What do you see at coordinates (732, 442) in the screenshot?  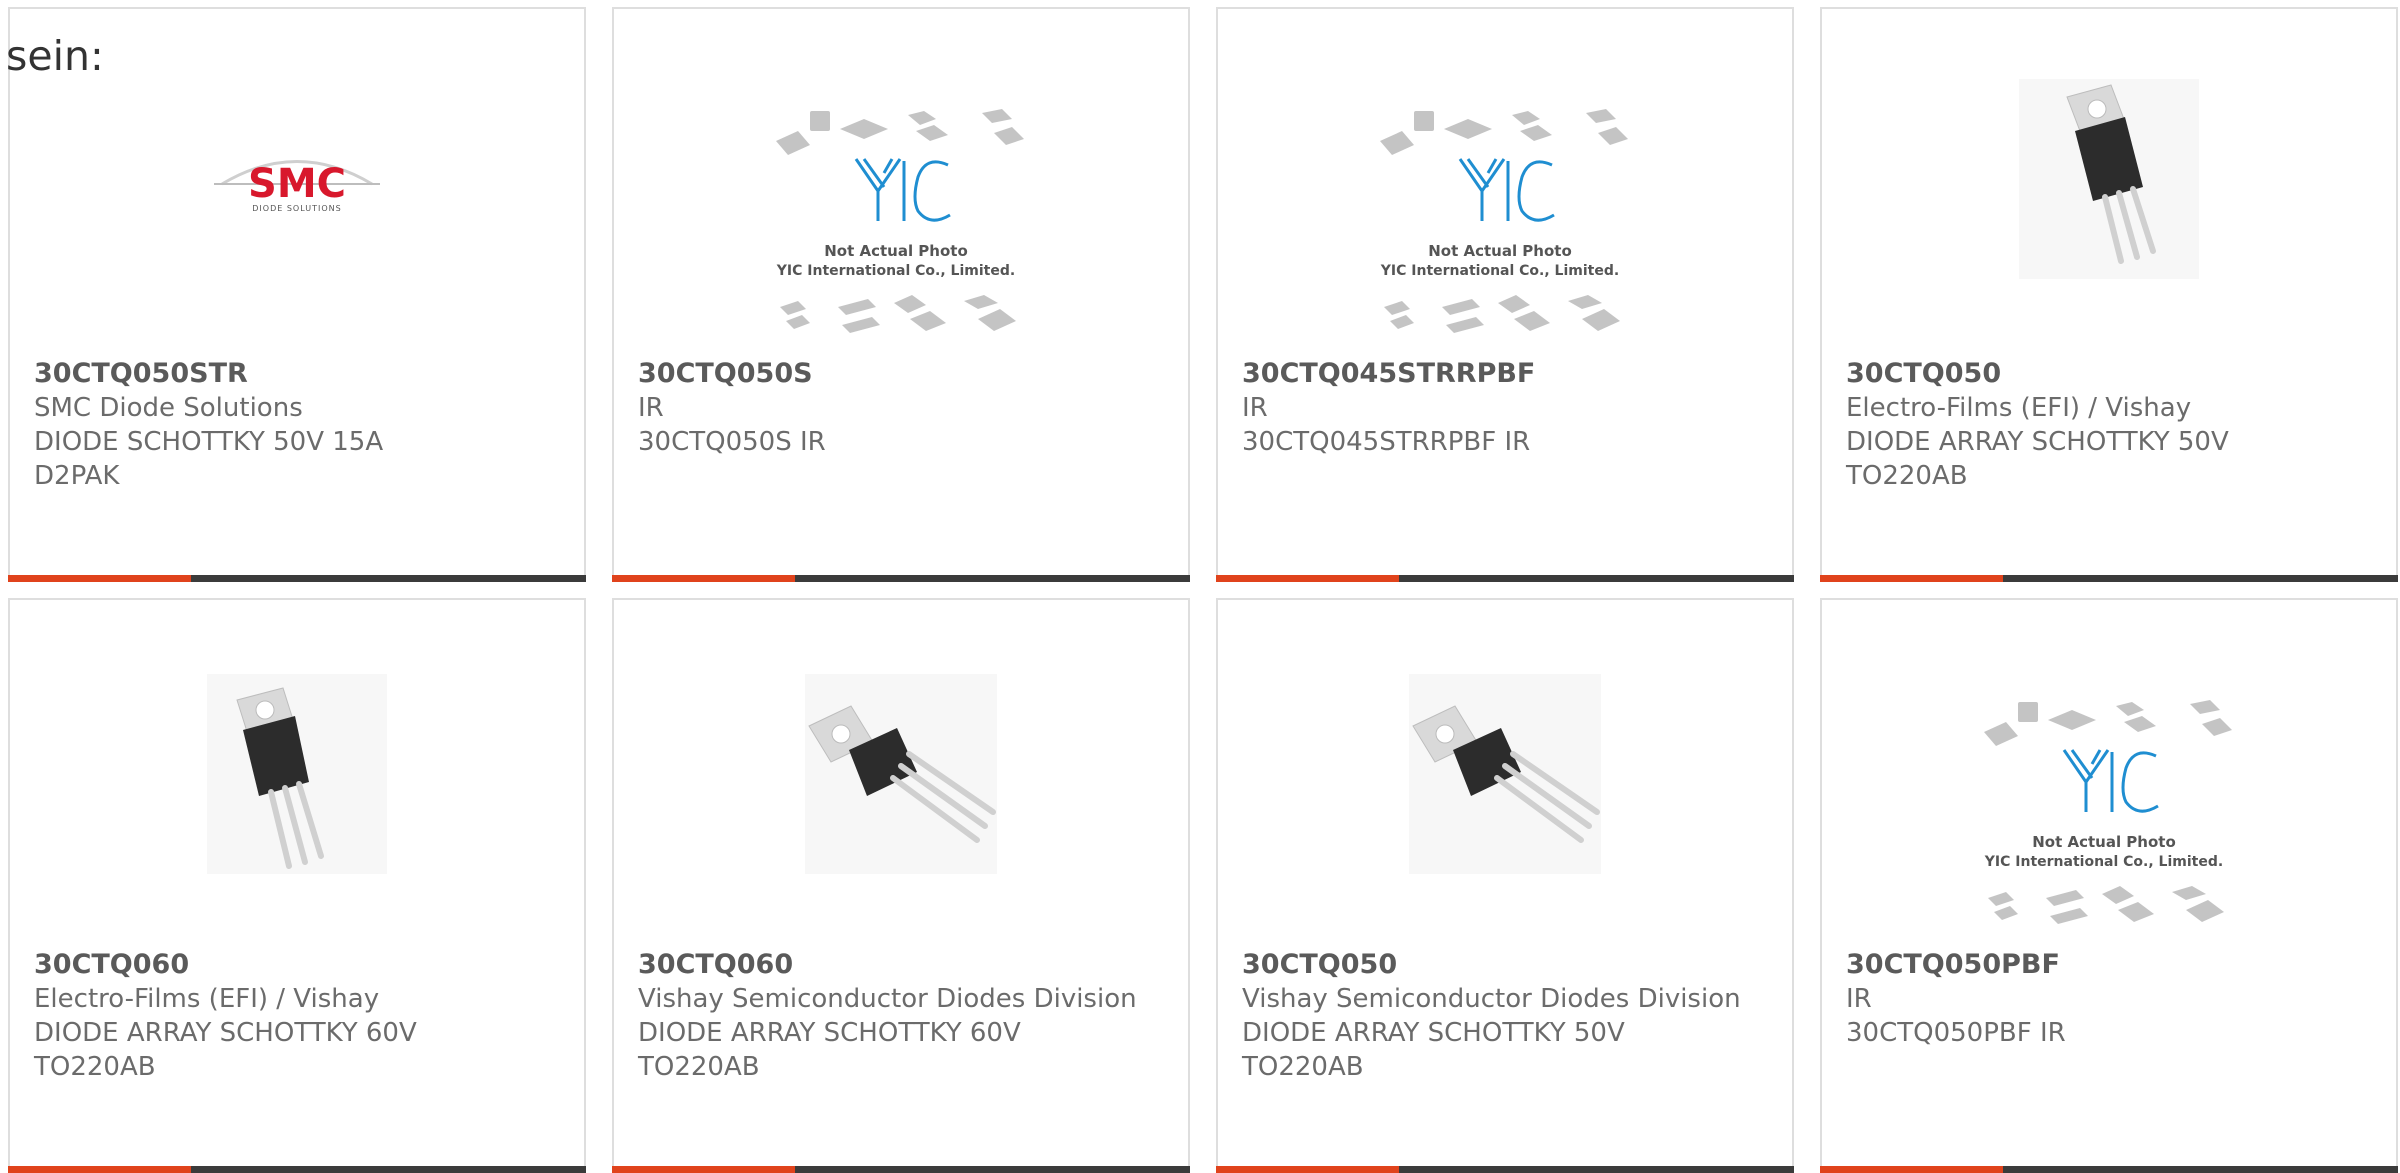 I see `description: 30CTQ050S IR` at bounding box center [732, 442].